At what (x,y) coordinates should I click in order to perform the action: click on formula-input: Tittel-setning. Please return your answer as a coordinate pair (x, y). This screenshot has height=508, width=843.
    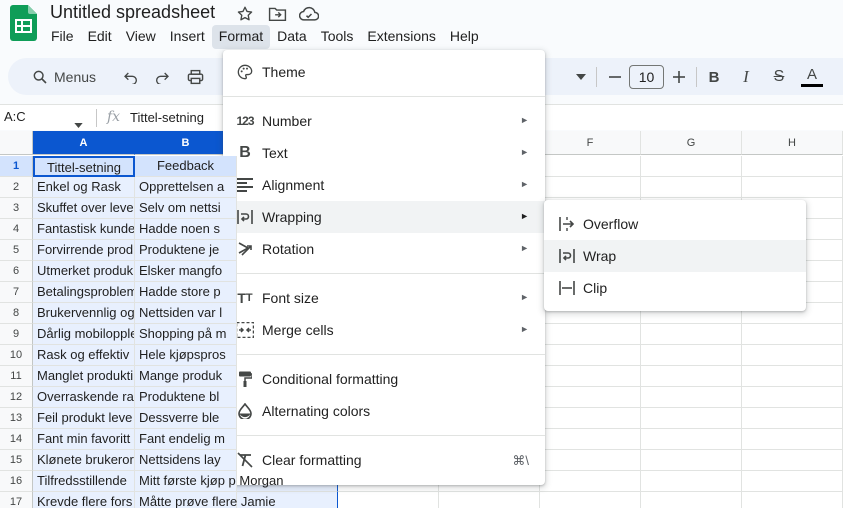
    Looking at the image, I should click on (167, 117).